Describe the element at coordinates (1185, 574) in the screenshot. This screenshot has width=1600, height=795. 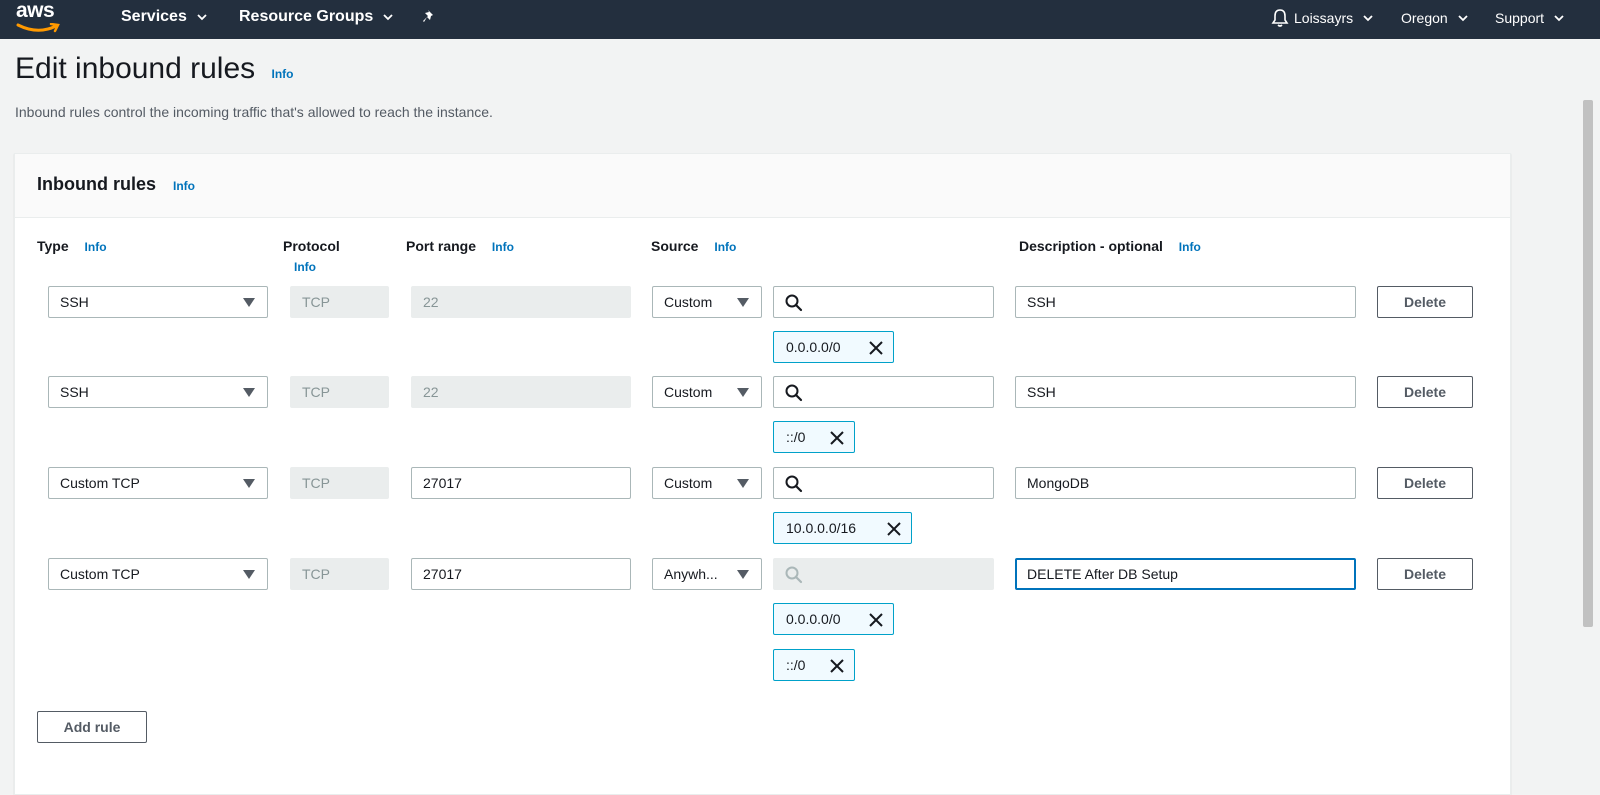
I see `description-input: DELETE After DB Setup` at that location.